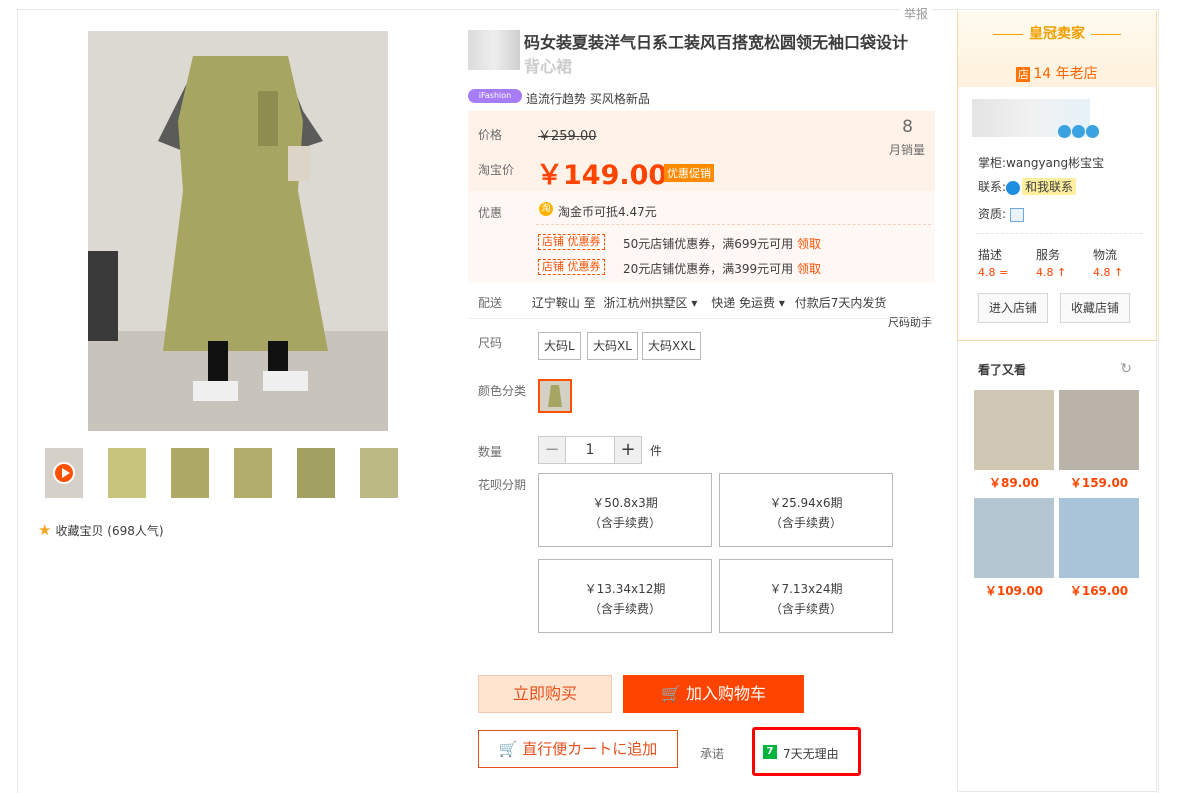 This screenshot has height=793, width=1191. What do you see at coordinates (1057, 33) in the screenshot?
I see `crown-seller-badge: 皇冠卖家` at bounding box center [1057, 33].